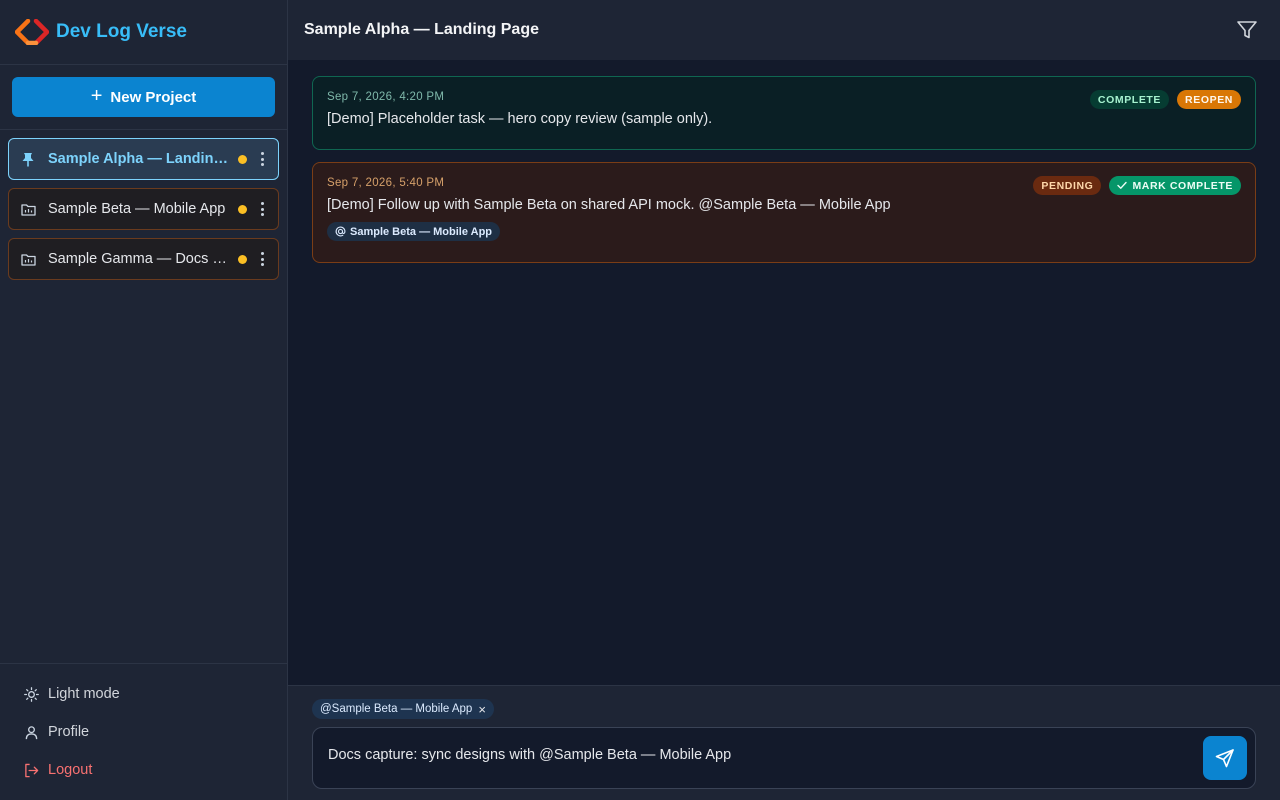 Image resolution: width=1280 pixels, height=800 pixels. What do you see at coordinates (421, 231) in the screenshot?
I see `mention-label: Sample Beta — Mobile App` at bounding box center [421, 231].